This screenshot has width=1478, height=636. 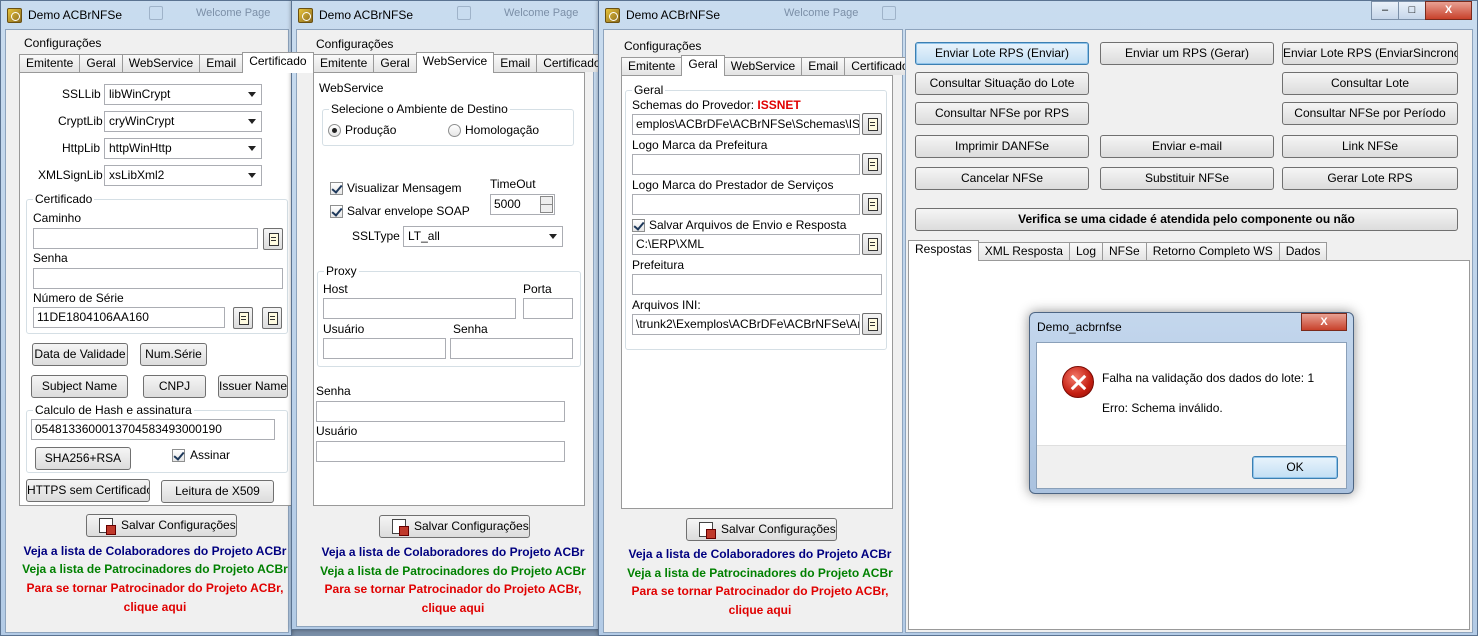 I want to click on usuario-input, so click(x=440, y=451).